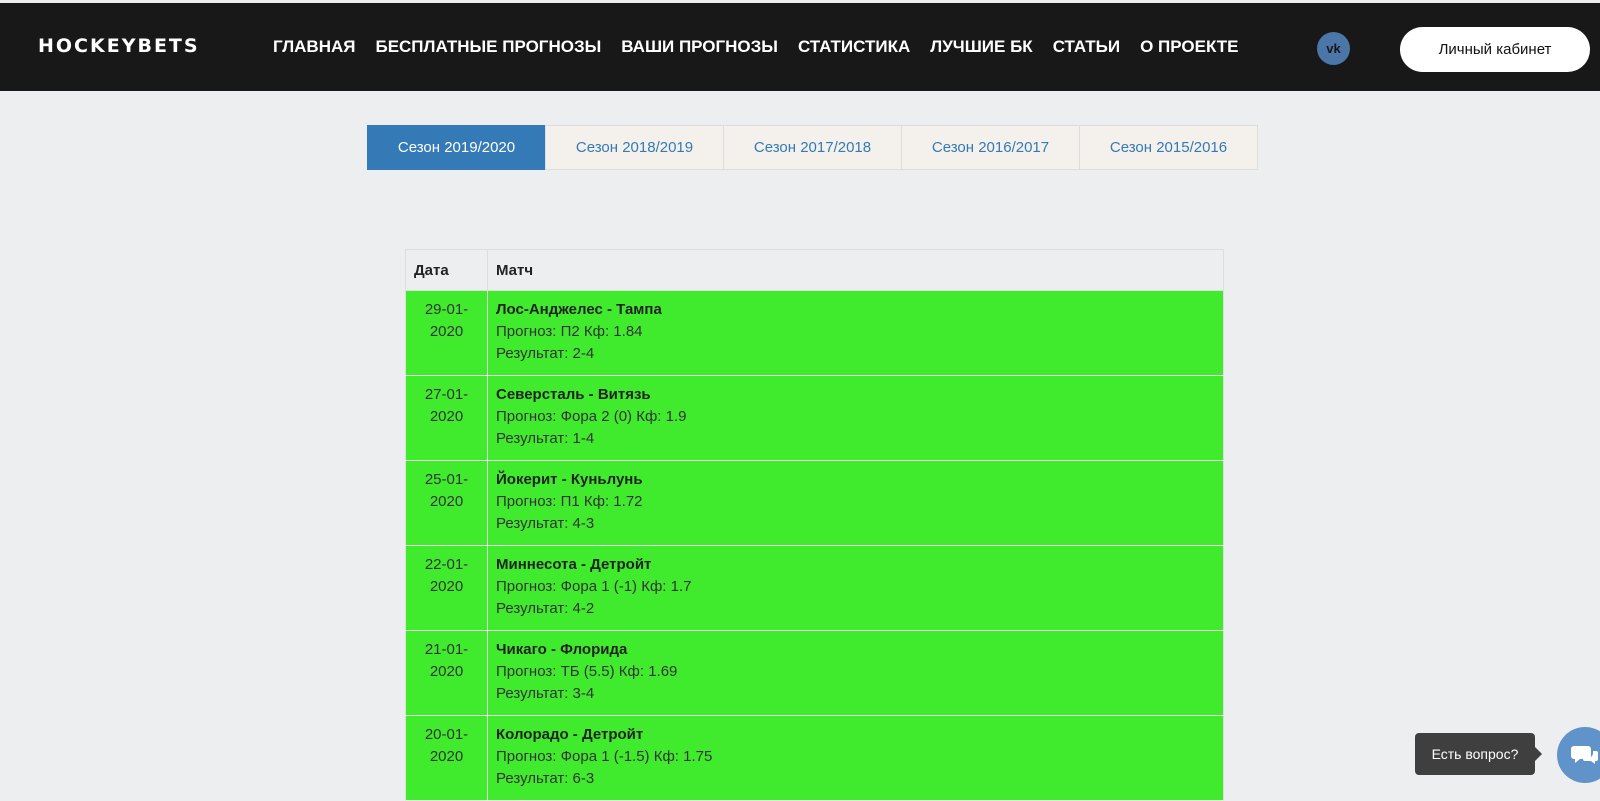  I want to click on chat-bubbles-icon, so click(1578, 755).